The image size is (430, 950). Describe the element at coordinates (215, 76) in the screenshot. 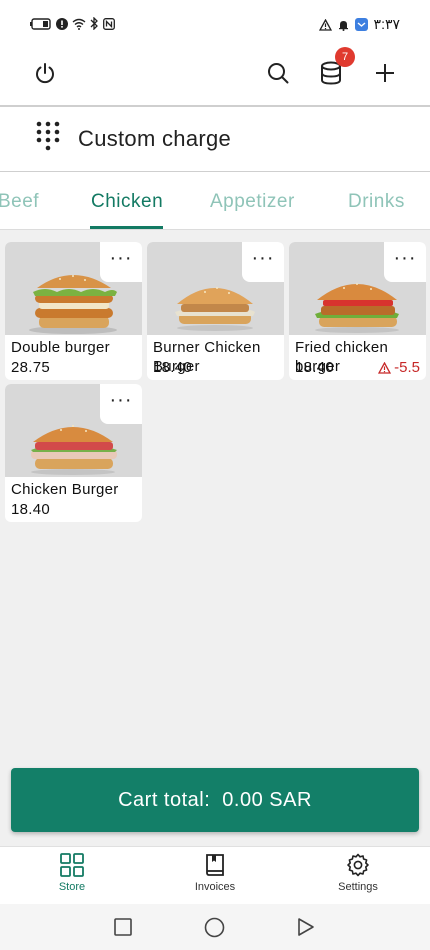

I see `app-header: 7` at that location.